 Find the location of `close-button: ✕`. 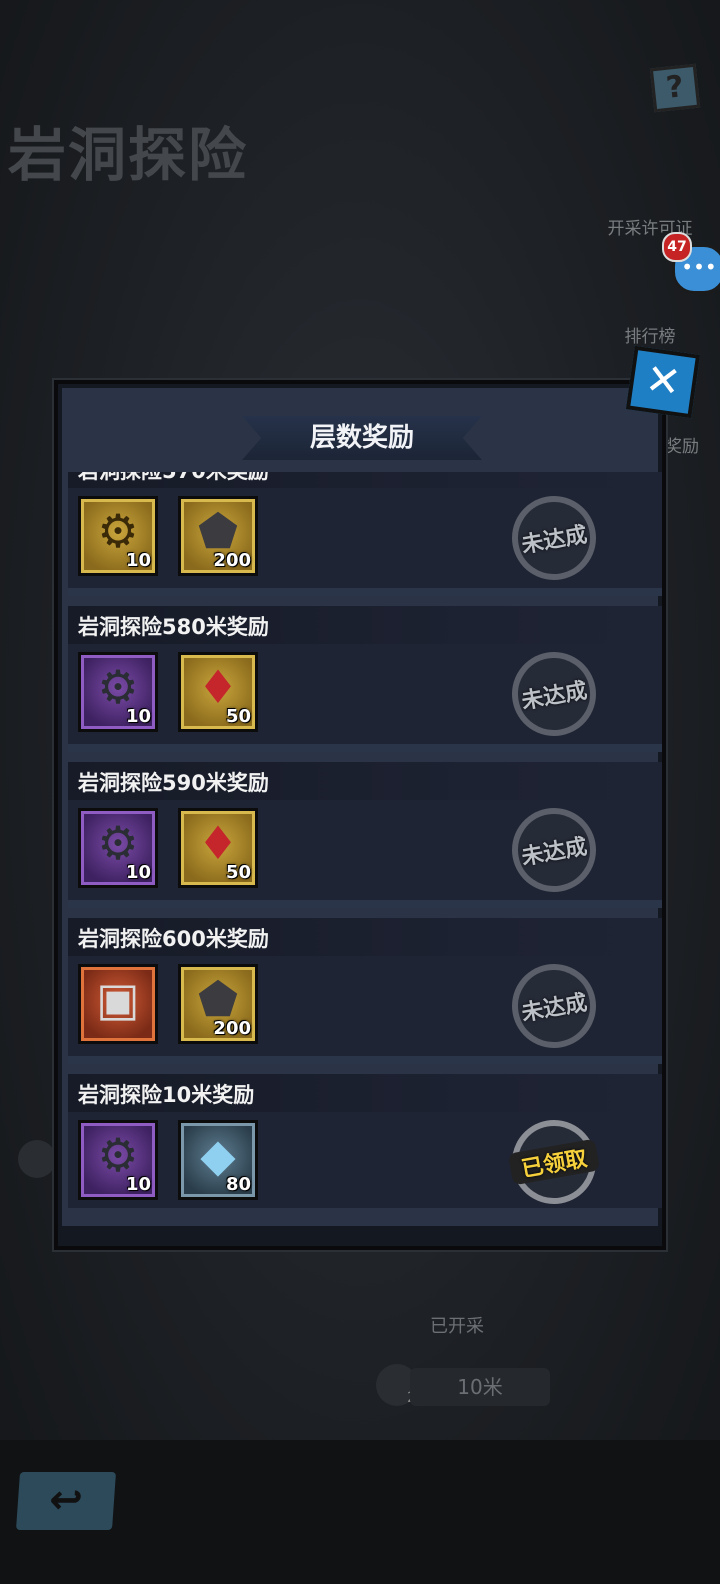

close-button: ✕ is located at coordinates (663, 382).